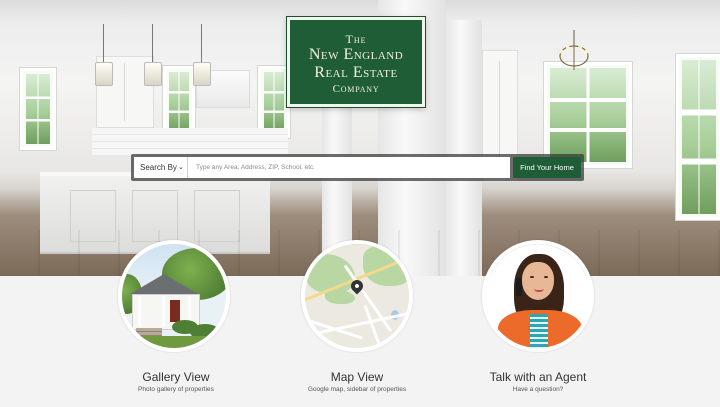 This screenshot has height=407, width=720. I want to click on logo-line-the: The, so click(356, 39).